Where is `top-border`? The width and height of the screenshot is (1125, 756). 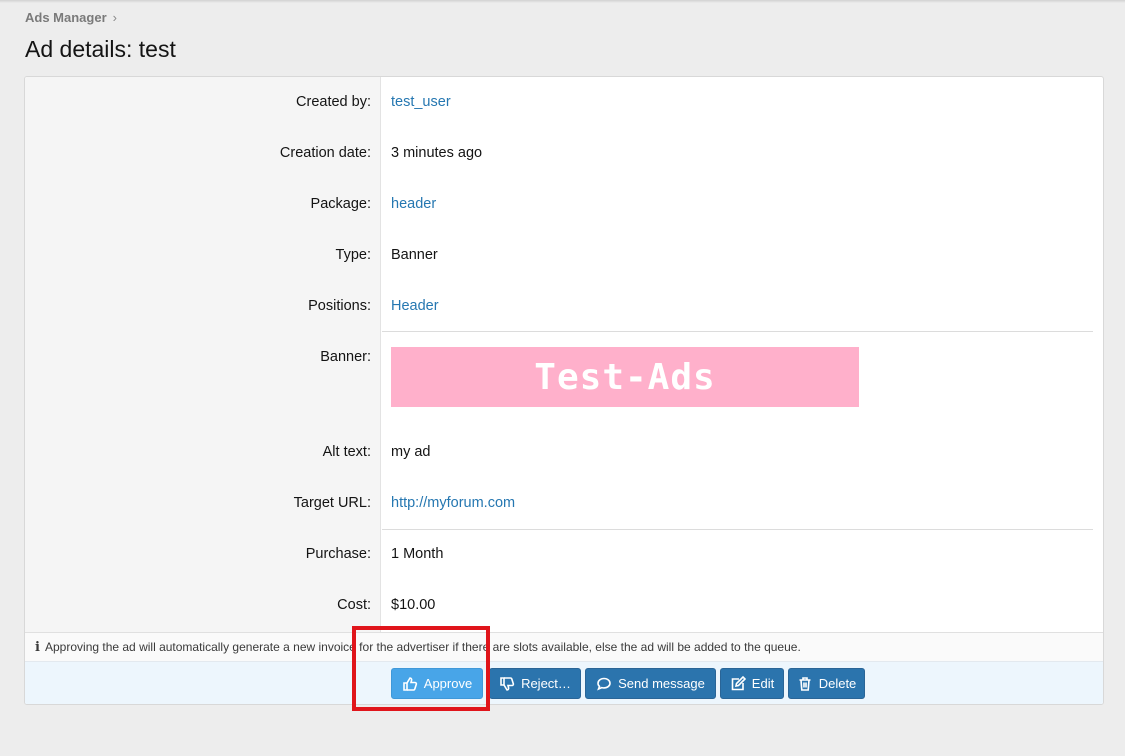 top-border is located at coordinates (562, 1).